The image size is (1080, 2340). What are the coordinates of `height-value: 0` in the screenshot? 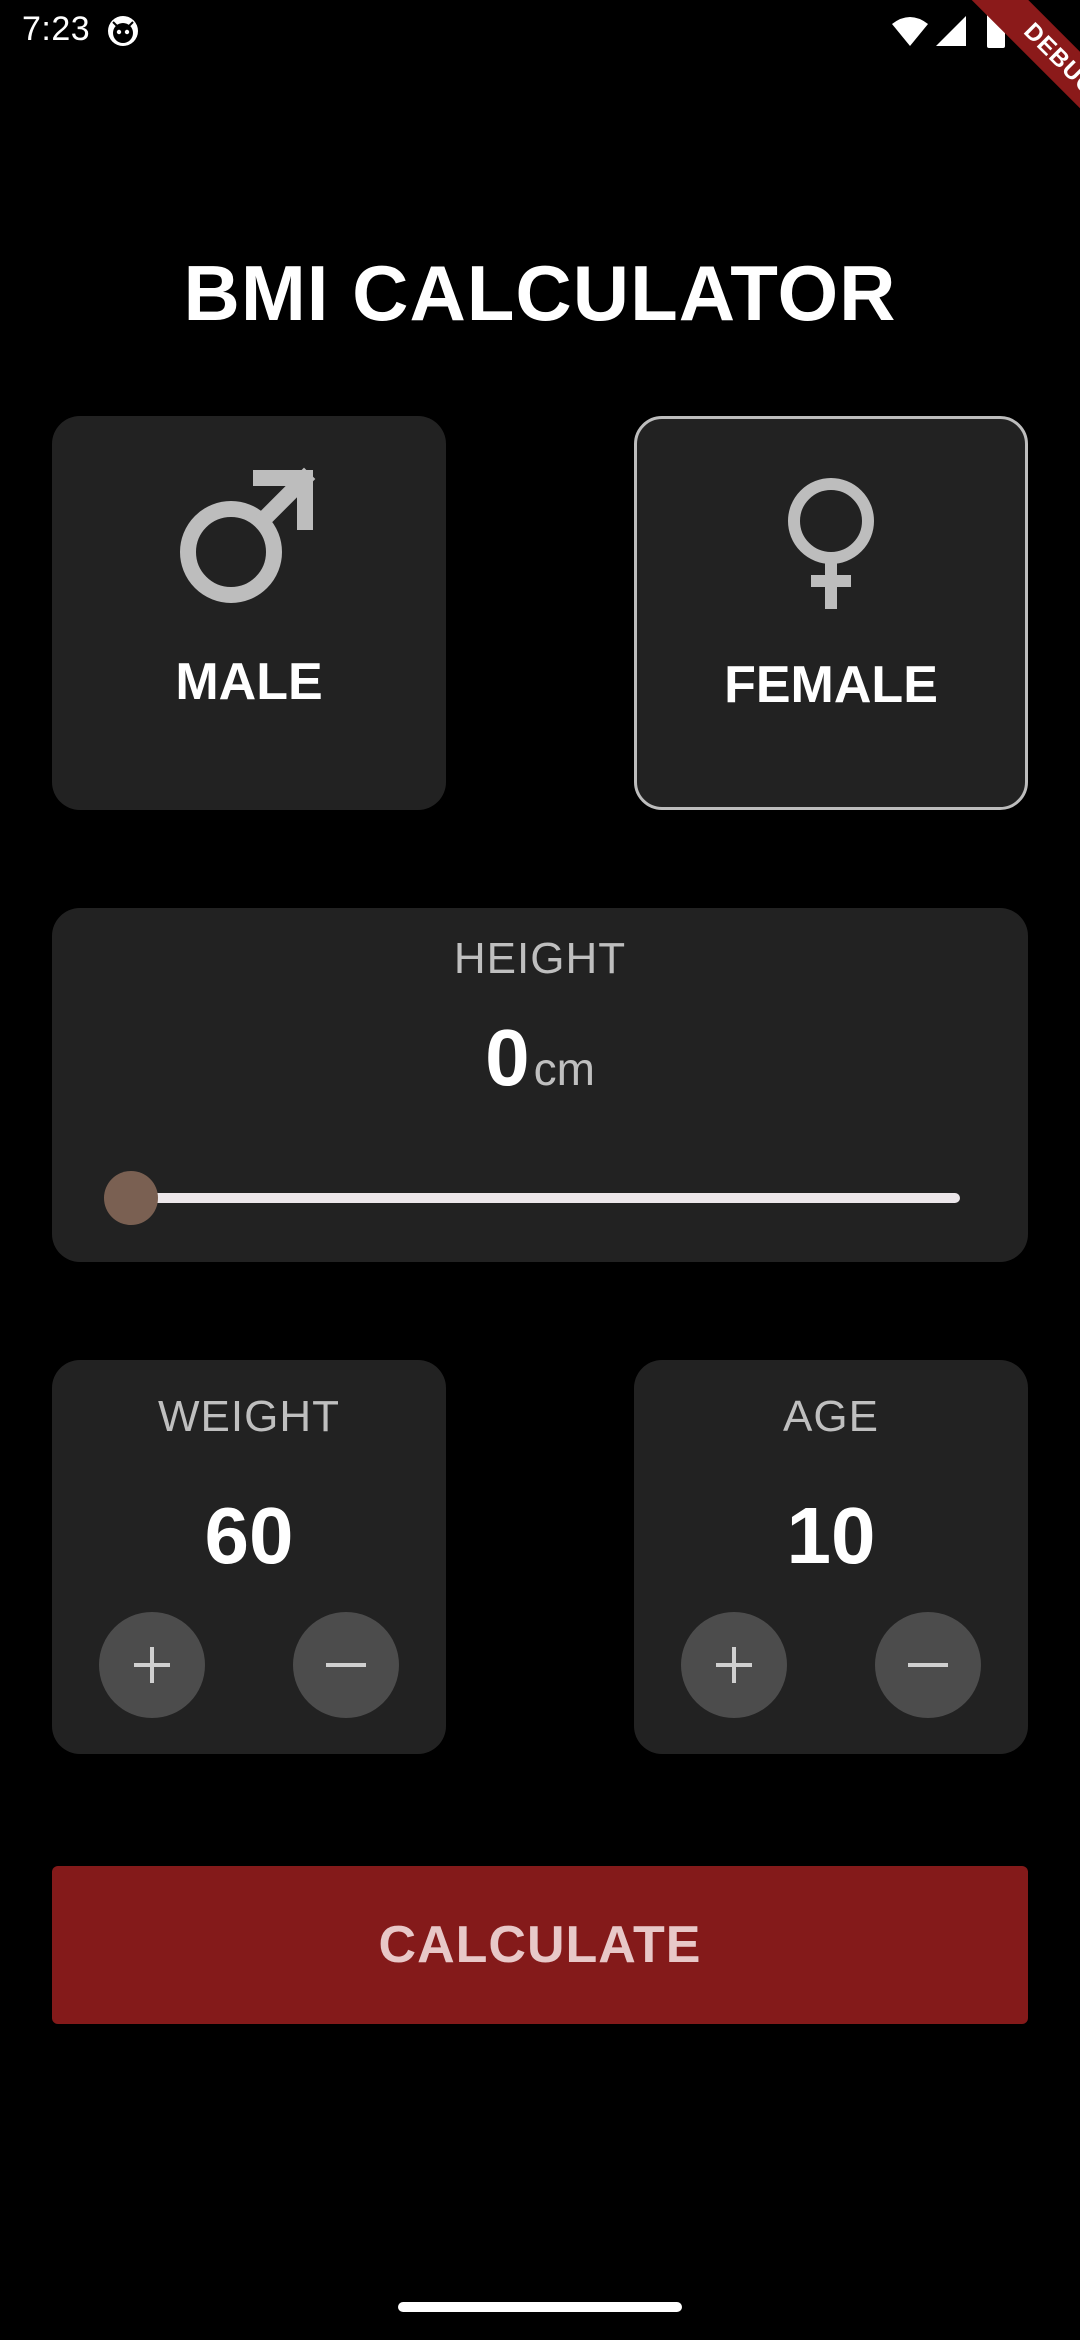 It's located at (507, 1057).